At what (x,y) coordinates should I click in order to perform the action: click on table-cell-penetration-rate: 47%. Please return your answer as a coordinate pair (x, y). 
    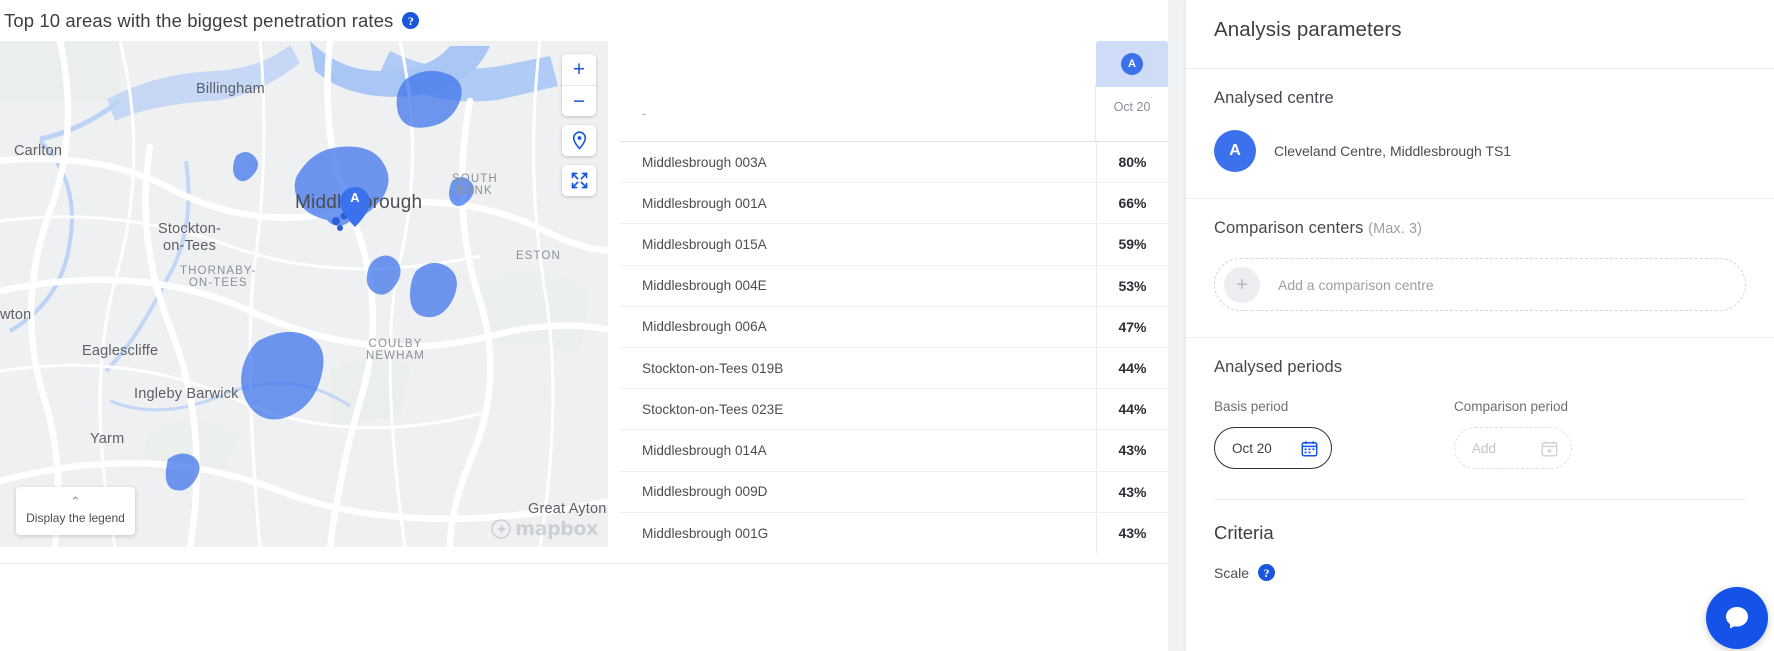
    Looking at the image, I should click on (1132, 326).